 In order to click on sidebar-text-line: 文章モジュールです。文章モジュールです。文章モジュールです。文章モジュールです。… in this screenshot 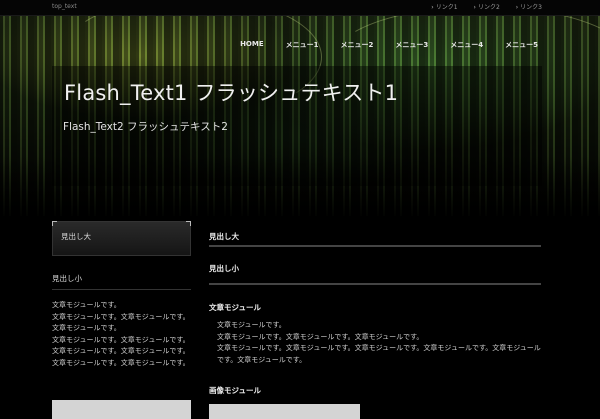, I will do `click(121, 351)`.